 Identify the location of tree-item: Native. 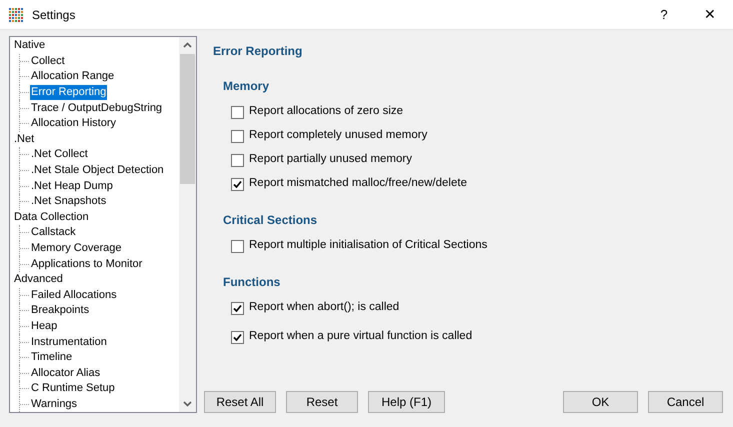
(29, 46).